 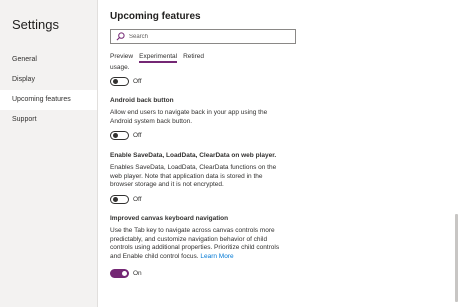 I want to click on savedata-toggle, so click(x=119, y=199).